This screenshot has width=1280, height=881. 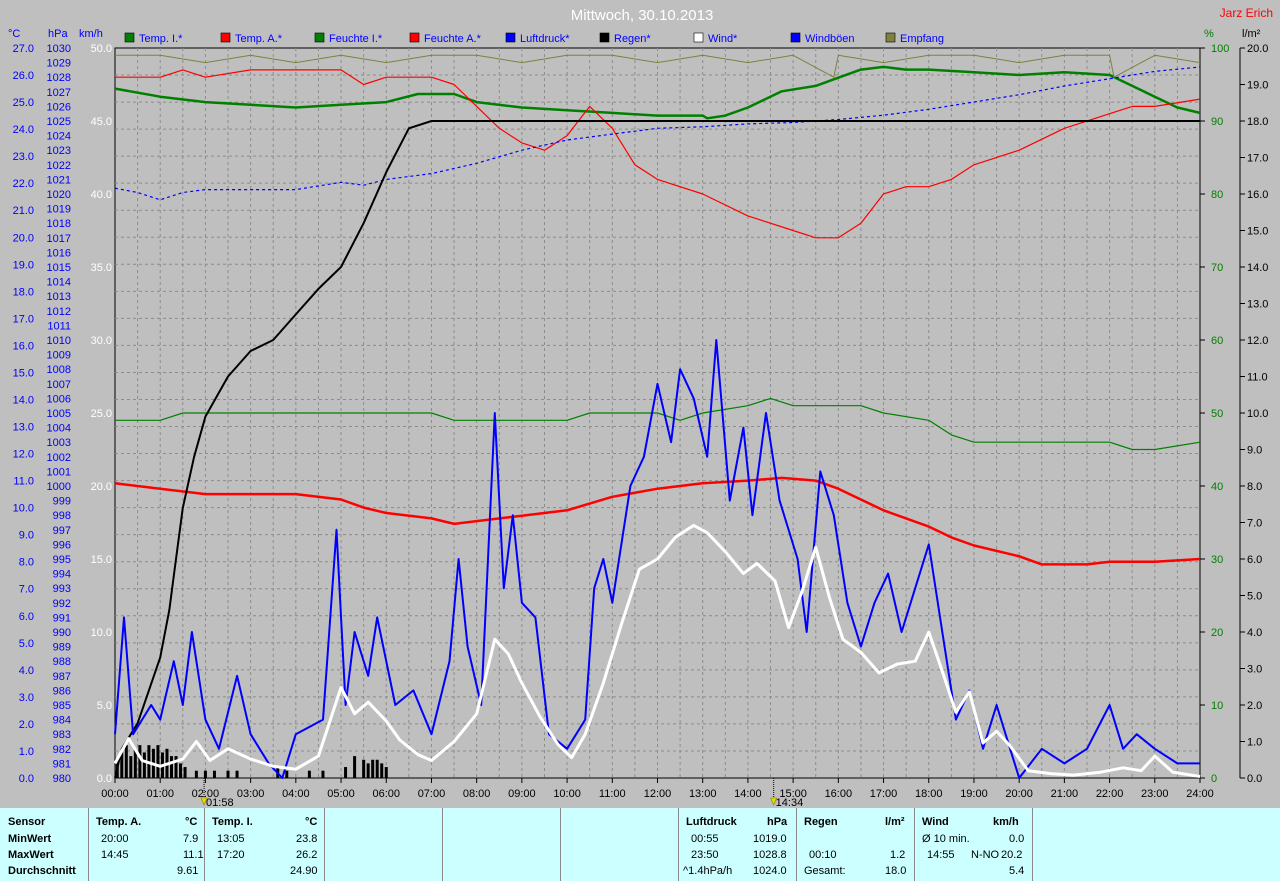 What do you see at coordinates (62, 560) in the screenshot?
I see `pressure-tick-label: 995` at bounding box center [62, 560].